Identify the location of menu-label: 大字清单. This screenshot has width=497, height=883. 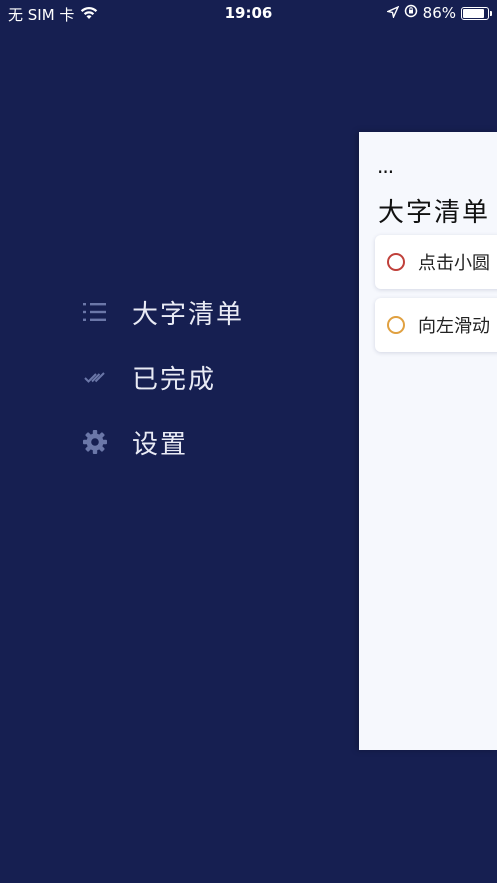
(188, 314).